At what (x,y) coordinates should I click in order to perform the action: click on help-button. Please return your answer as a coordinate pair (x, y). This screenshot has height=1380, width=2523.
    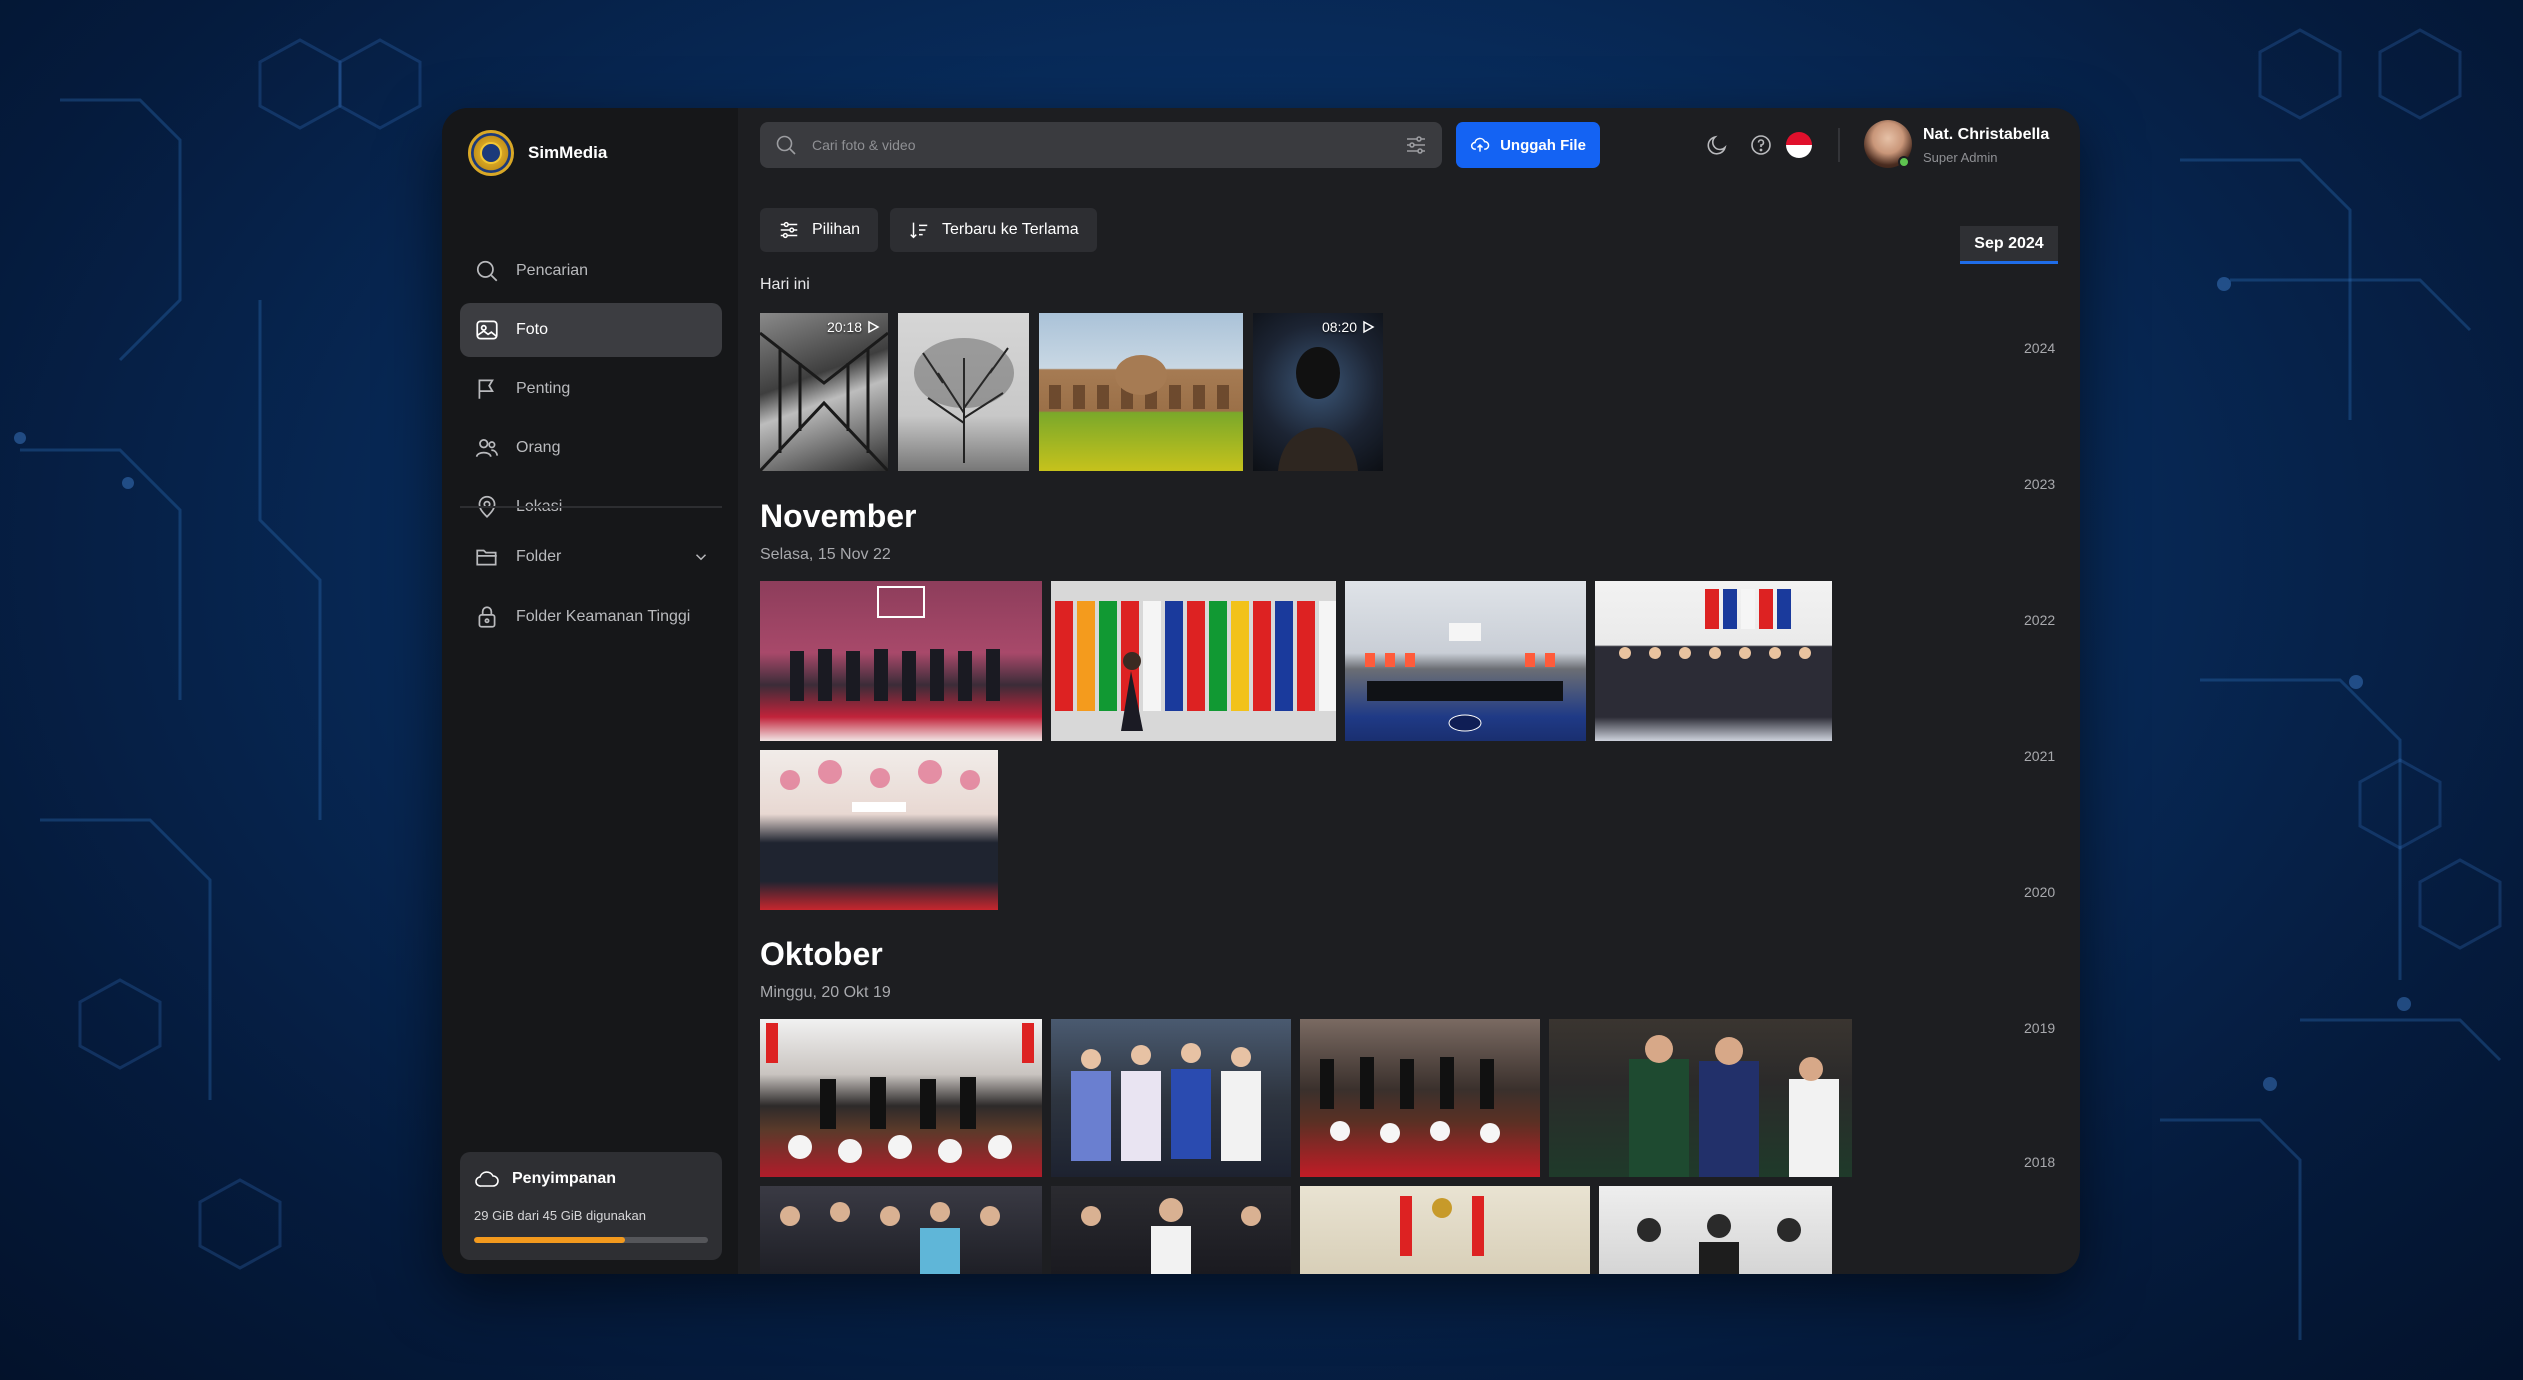
    Looking at the image, I should click on (1761, 145).